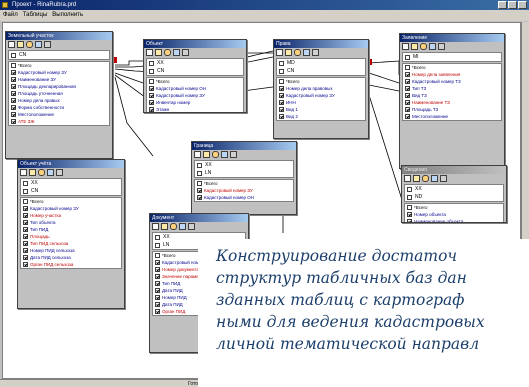  I want to click on field-item: Местоположение, so click(59, 114).